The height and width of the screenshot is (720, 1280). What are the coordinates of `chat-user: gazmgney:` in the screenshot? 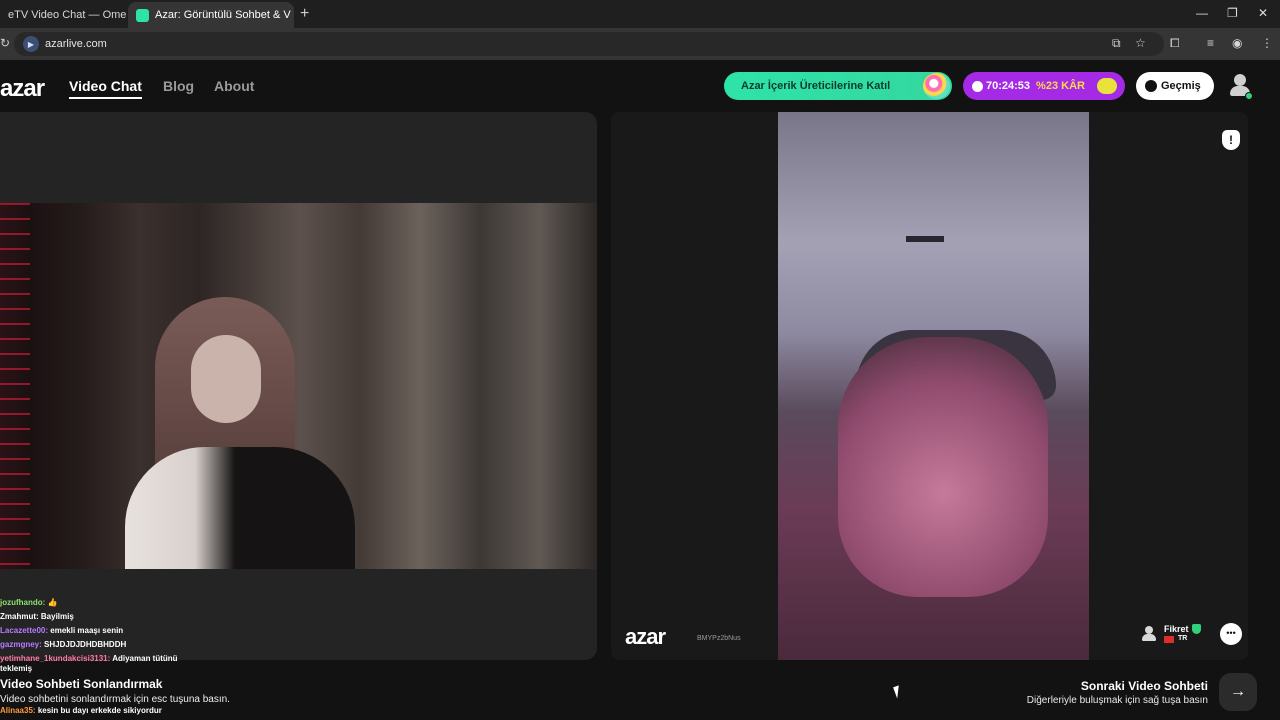 It's located at (21, 644).